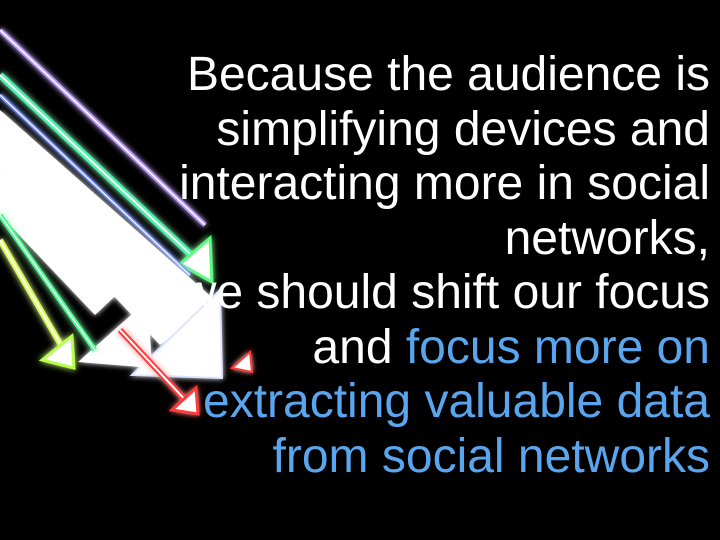 The height and width of the screenshot is (540, 720). I want to click on text-line-7: extracting valuable data, so click(456, 401).